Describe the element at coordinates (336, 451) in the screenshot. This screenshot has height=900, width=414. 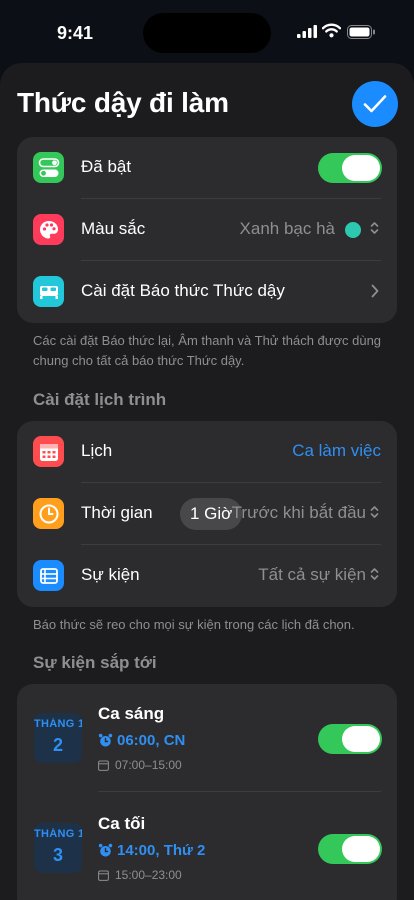
I see `calendar-value: Ca làm việc` at that location.